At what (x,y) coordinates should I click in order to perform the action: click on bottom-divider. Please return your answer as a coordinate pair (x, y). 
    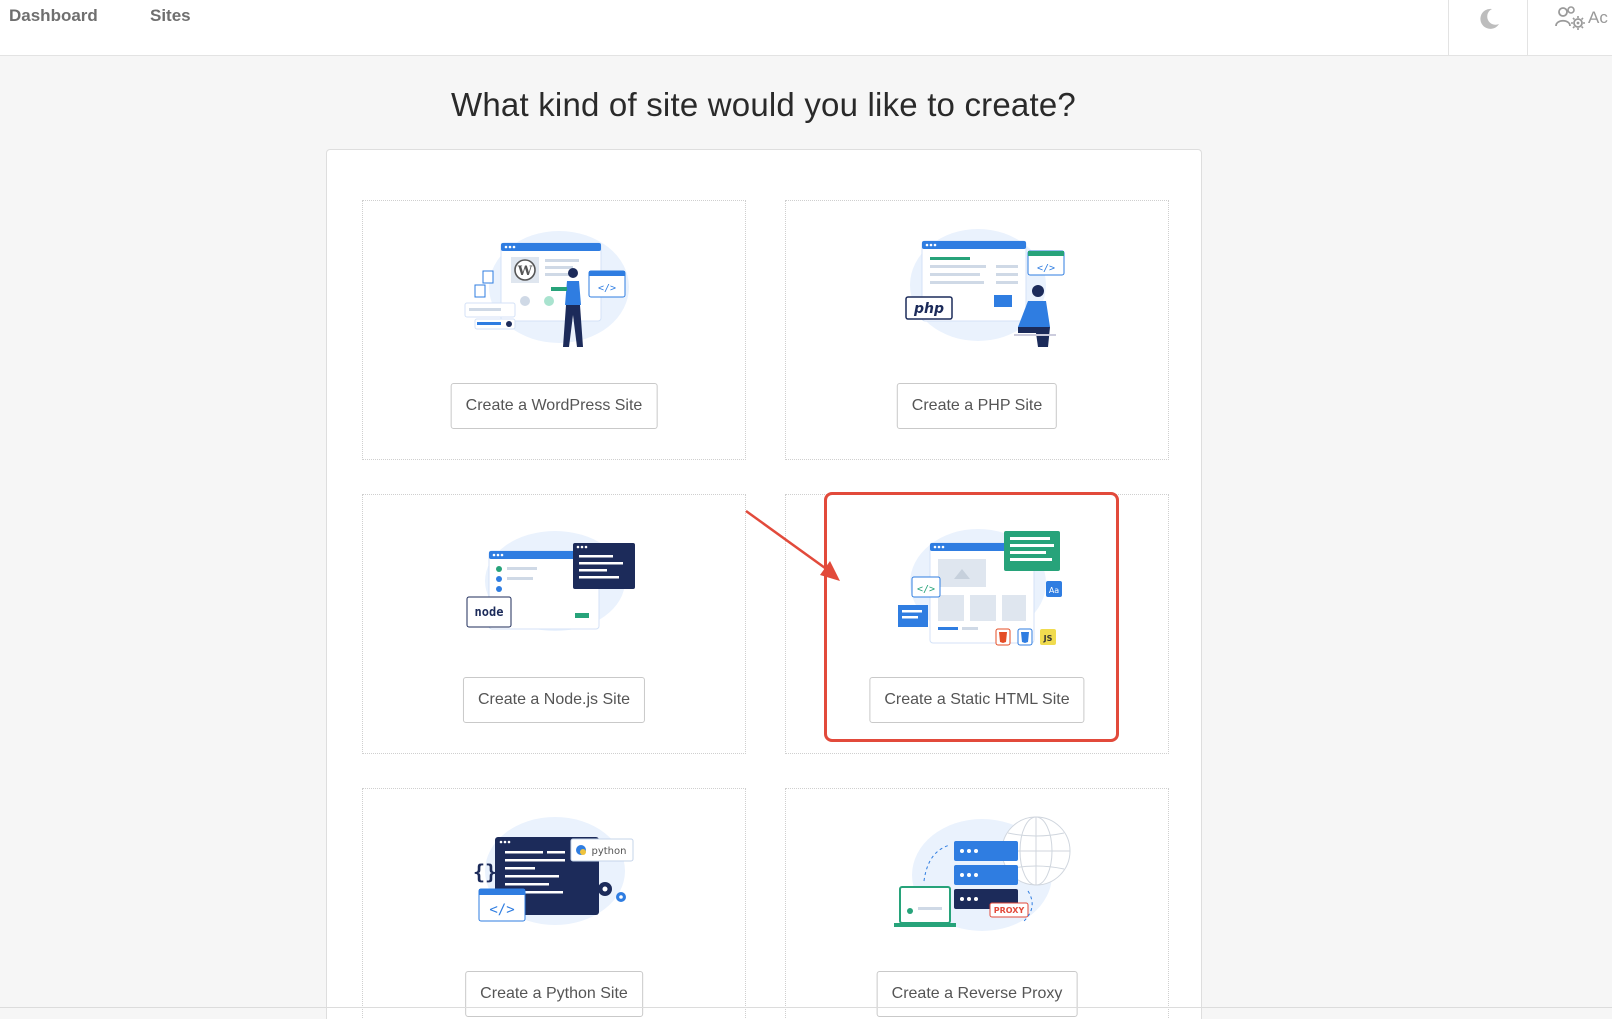
    Looking at the image, I should click on (806, 1007).